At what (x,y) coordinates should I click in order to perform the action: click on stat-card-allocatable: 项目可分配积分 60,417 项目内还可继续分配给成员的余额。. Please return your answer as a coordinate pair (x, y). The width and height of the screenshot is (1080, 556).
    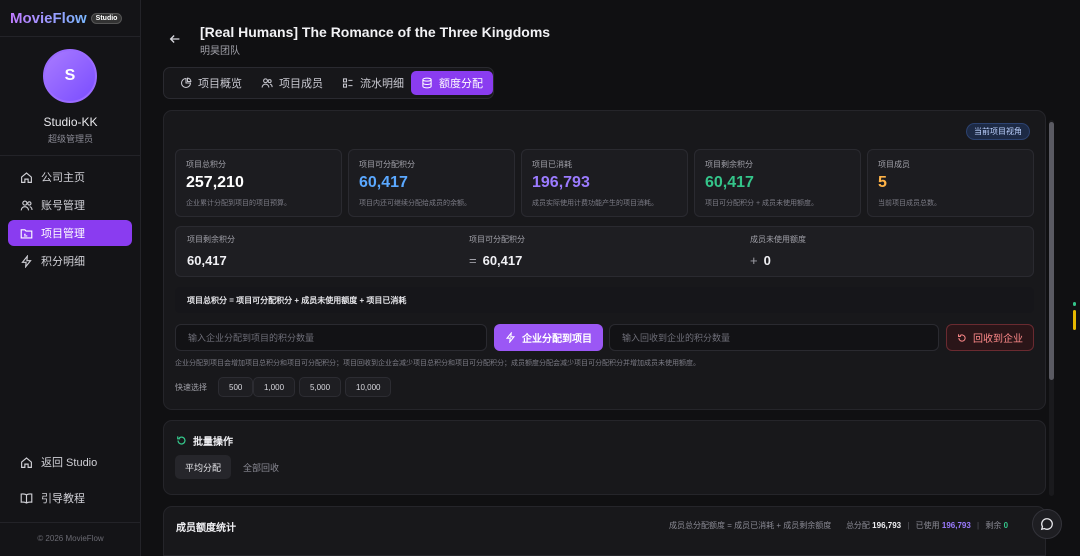
    Looking at the image, I should click on (431, 183).